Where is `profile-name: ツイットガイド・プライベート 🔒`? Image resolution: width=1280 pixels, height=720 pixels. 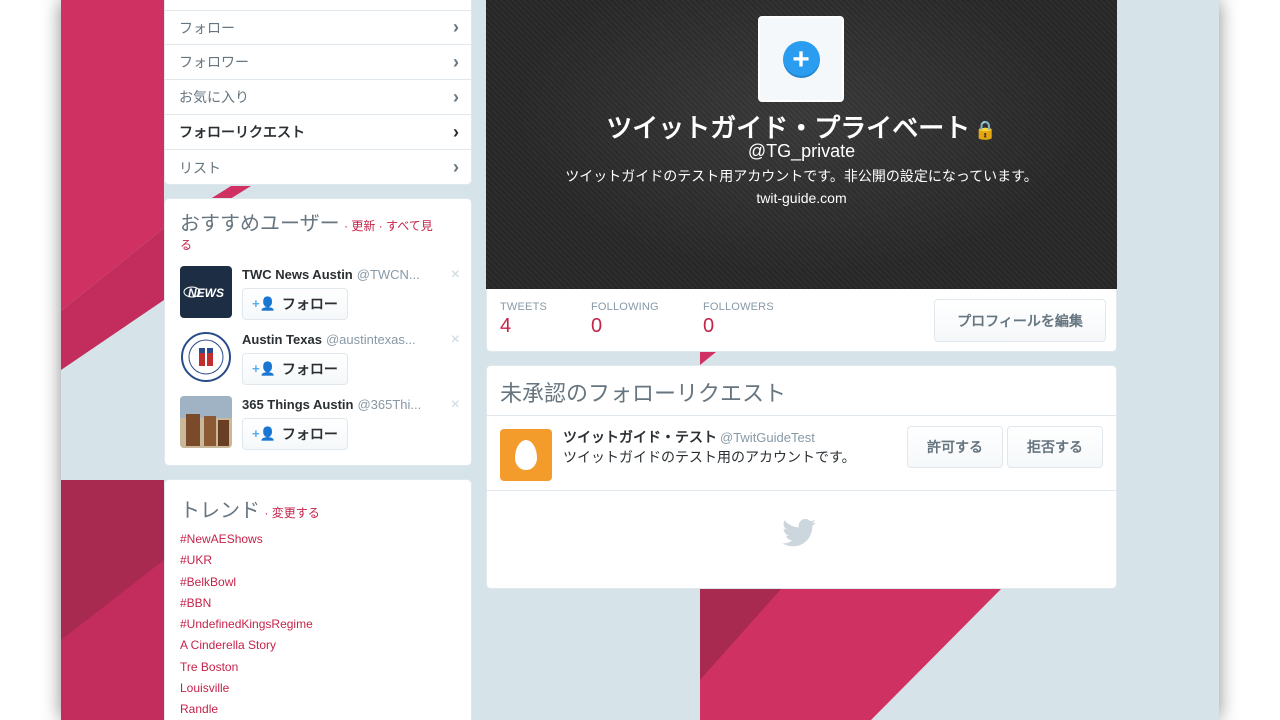
profile-name: ツイットガイド・プライベート 🔒 is located at coordinates (801, 128).